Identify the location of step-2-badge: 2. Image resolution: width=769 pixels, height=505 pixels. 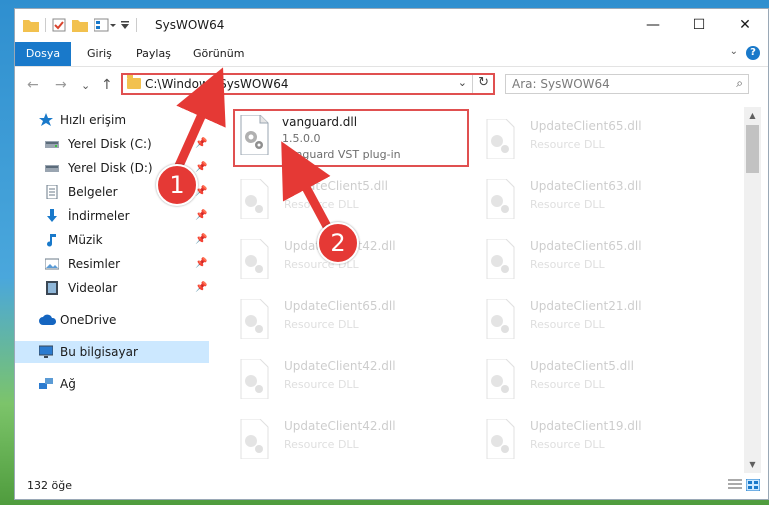
(338, 243).